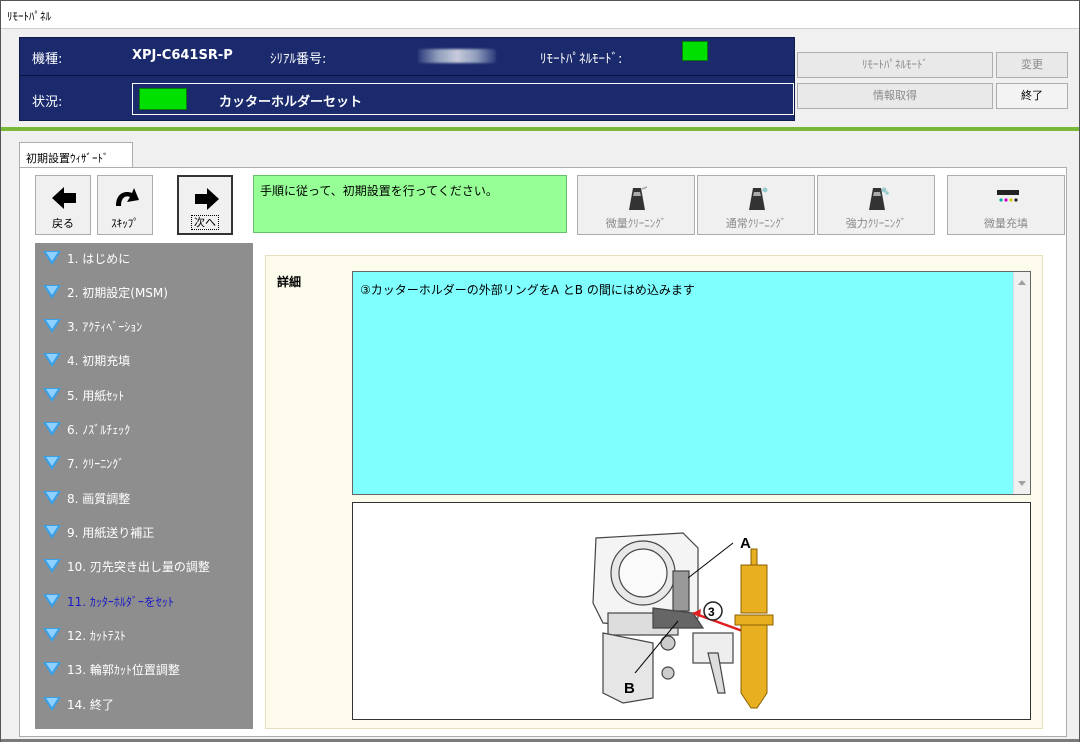 Image resolution: width=1080 pixels, height=742 pixels. What do you see at coordinates (90, 705) in the screenshot?
I see `step-label: 14. 終了` at bounding box center [90, 705].